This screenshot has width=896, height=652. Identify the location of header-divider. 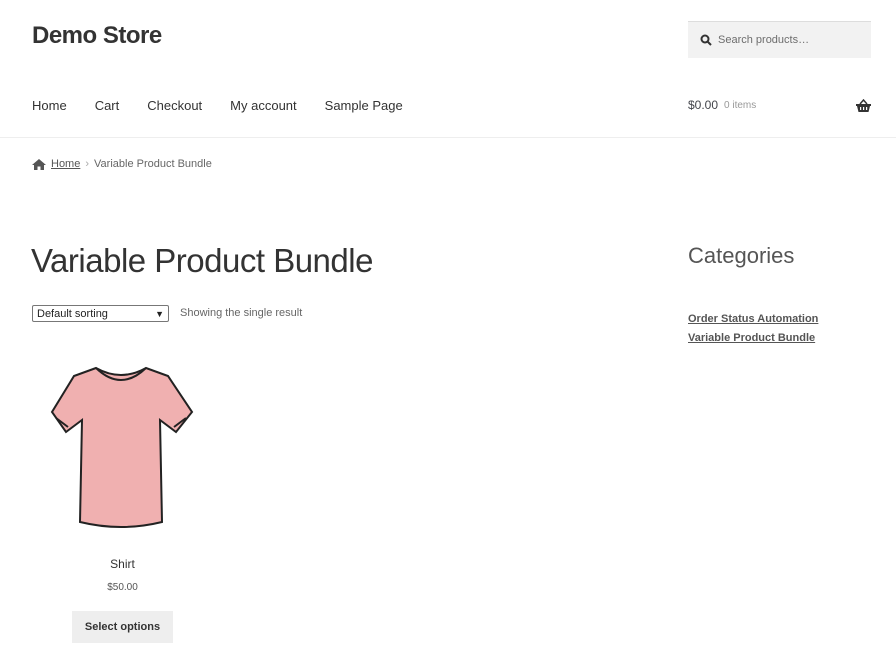
(448, 137).